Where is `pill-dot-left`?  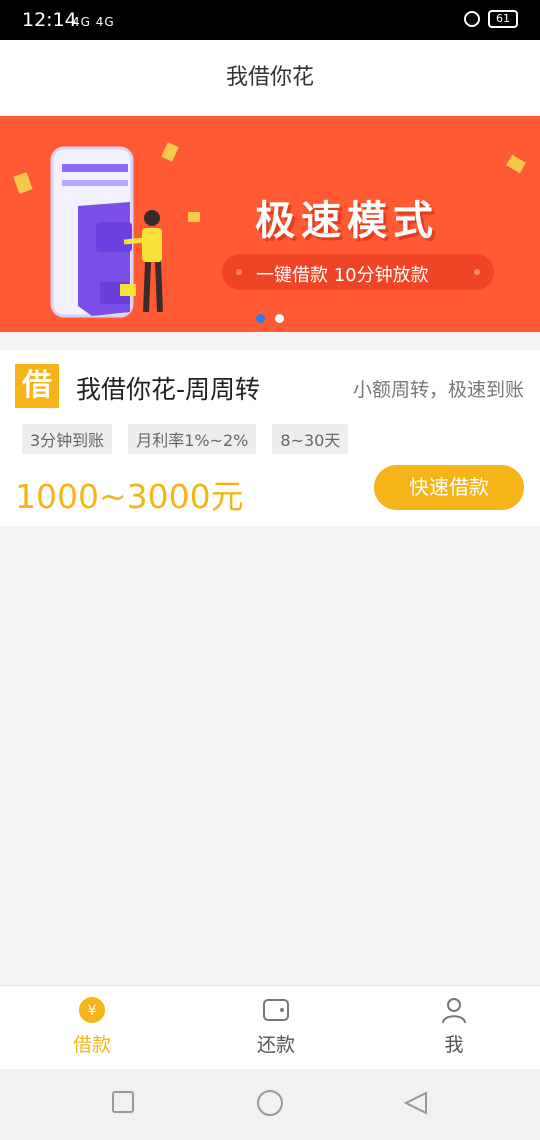 pill-dot-left is located at coordinates (239, 272).